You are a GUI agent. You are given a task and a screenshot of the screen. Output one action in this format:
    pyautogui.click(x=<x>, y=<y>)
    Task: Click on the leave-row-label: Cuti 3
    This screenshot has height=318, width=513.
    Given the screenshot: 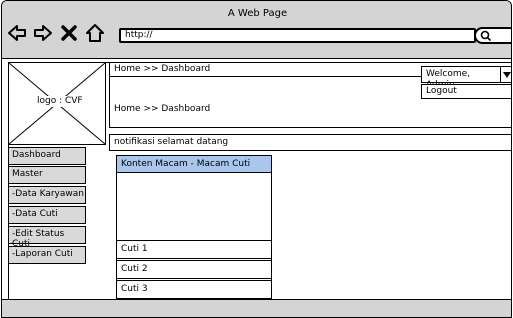 What is the action you would take?
    pyautogui.click(x=134, y=289)
    